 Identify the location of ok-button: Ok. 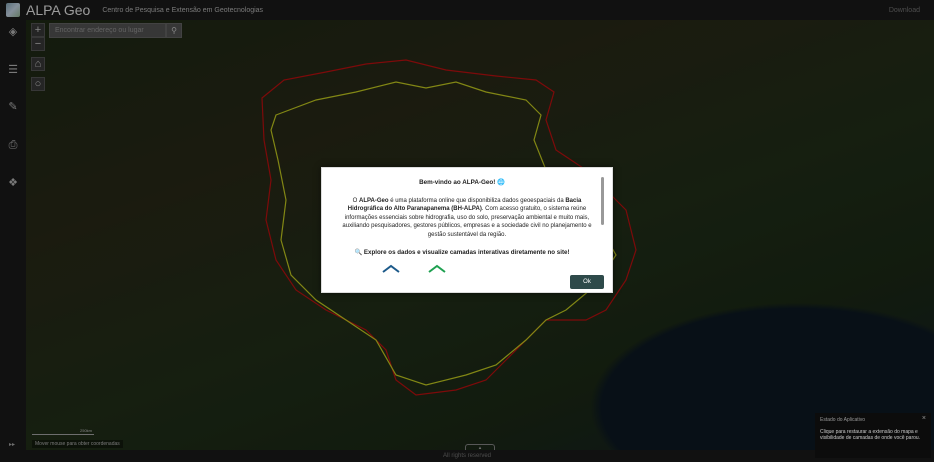
(587, 282).